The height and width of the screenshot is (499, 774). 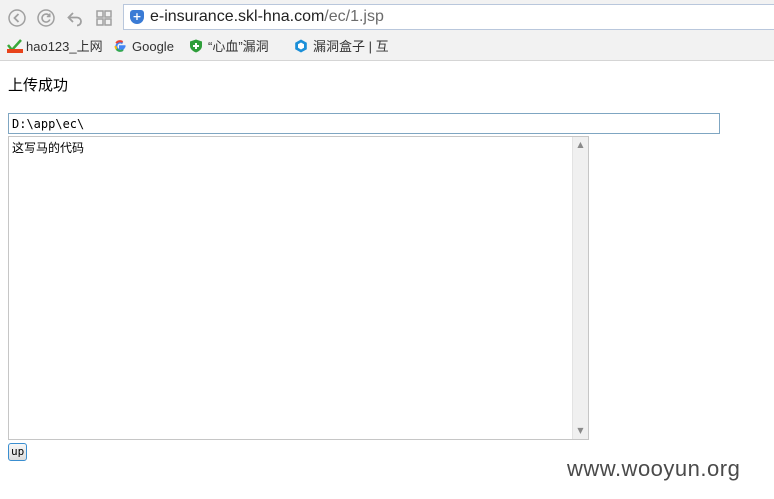 What do you see at coordinates (580, 431) in the screenshot?
I see `scroll-down-icon: ▼` at bounding box center [580, 431].